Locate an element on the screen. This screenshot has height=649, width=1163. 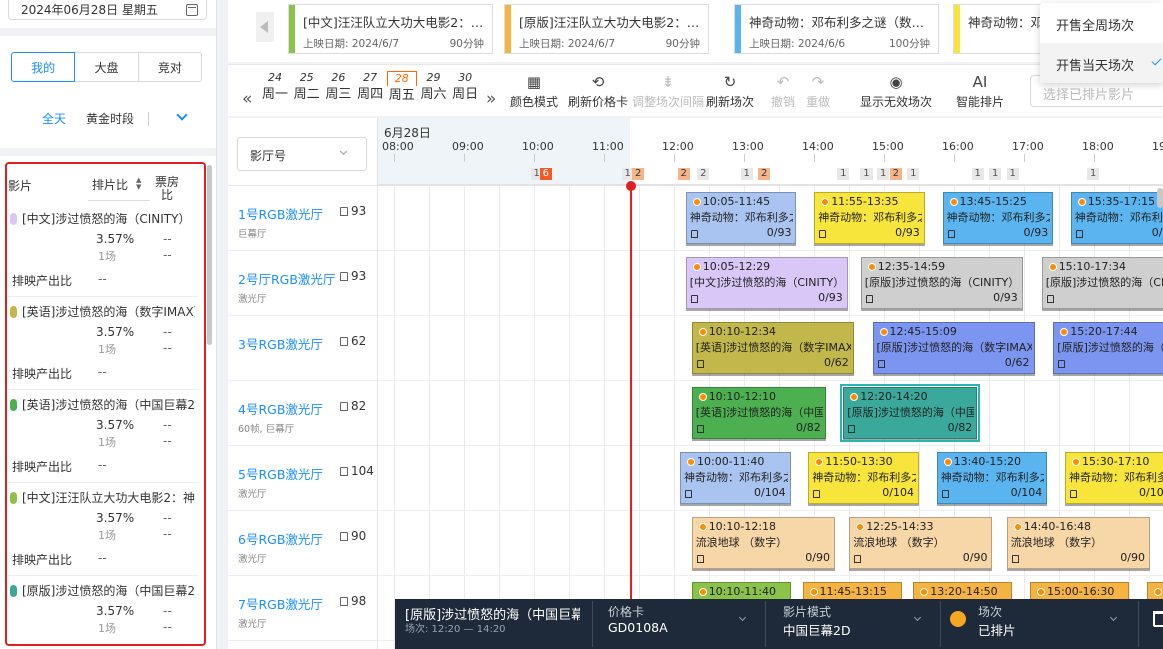
show-count-badge: 1 is located at coordinates (1093, 174).